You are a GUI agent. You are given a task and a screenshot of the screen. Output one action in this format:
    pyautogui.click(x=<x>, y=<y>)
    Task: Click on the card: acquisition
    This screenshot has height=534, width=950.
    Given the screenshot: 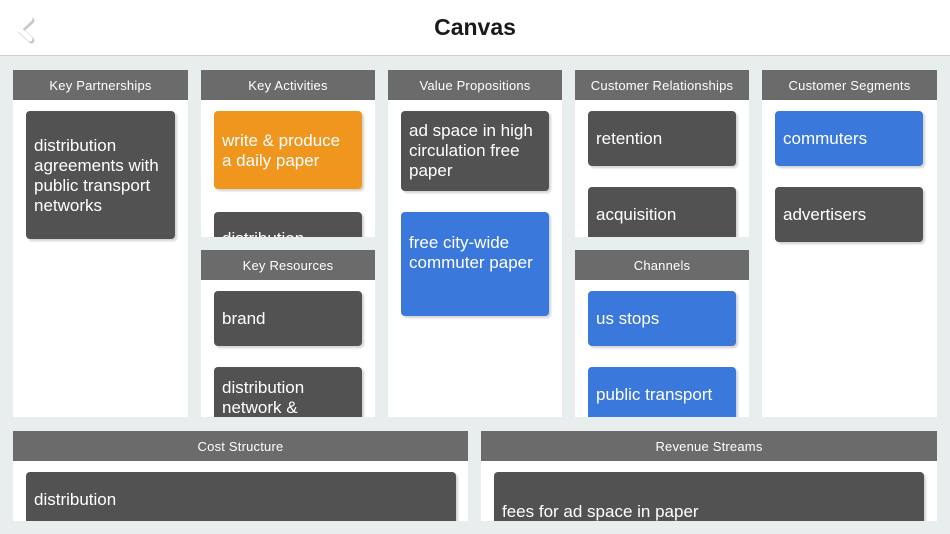 What is the action you would take?
    pyautogui.click(x=662, y=212)
    